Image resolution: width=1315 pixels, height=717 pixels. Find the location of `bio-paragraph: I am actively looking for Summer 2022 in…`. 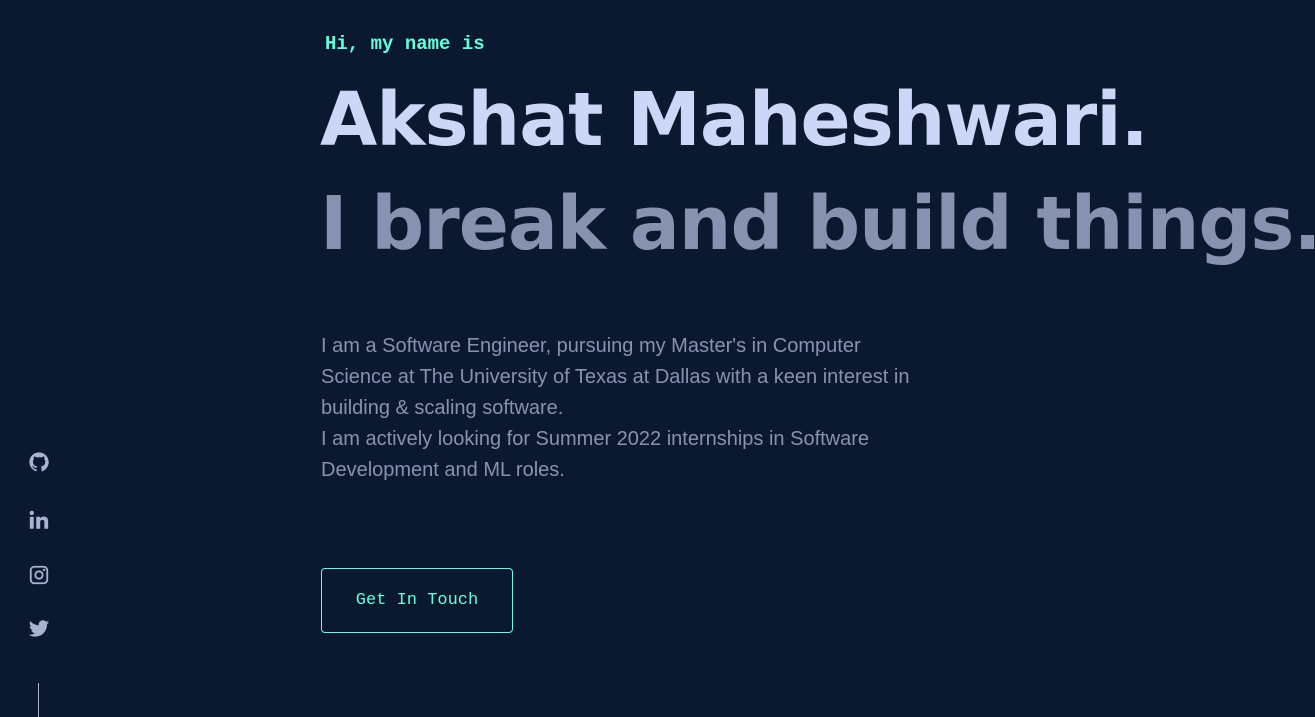

bio-paragraph: I am actively looking for Summer 2022 in… is located at coordinates (595, 454).